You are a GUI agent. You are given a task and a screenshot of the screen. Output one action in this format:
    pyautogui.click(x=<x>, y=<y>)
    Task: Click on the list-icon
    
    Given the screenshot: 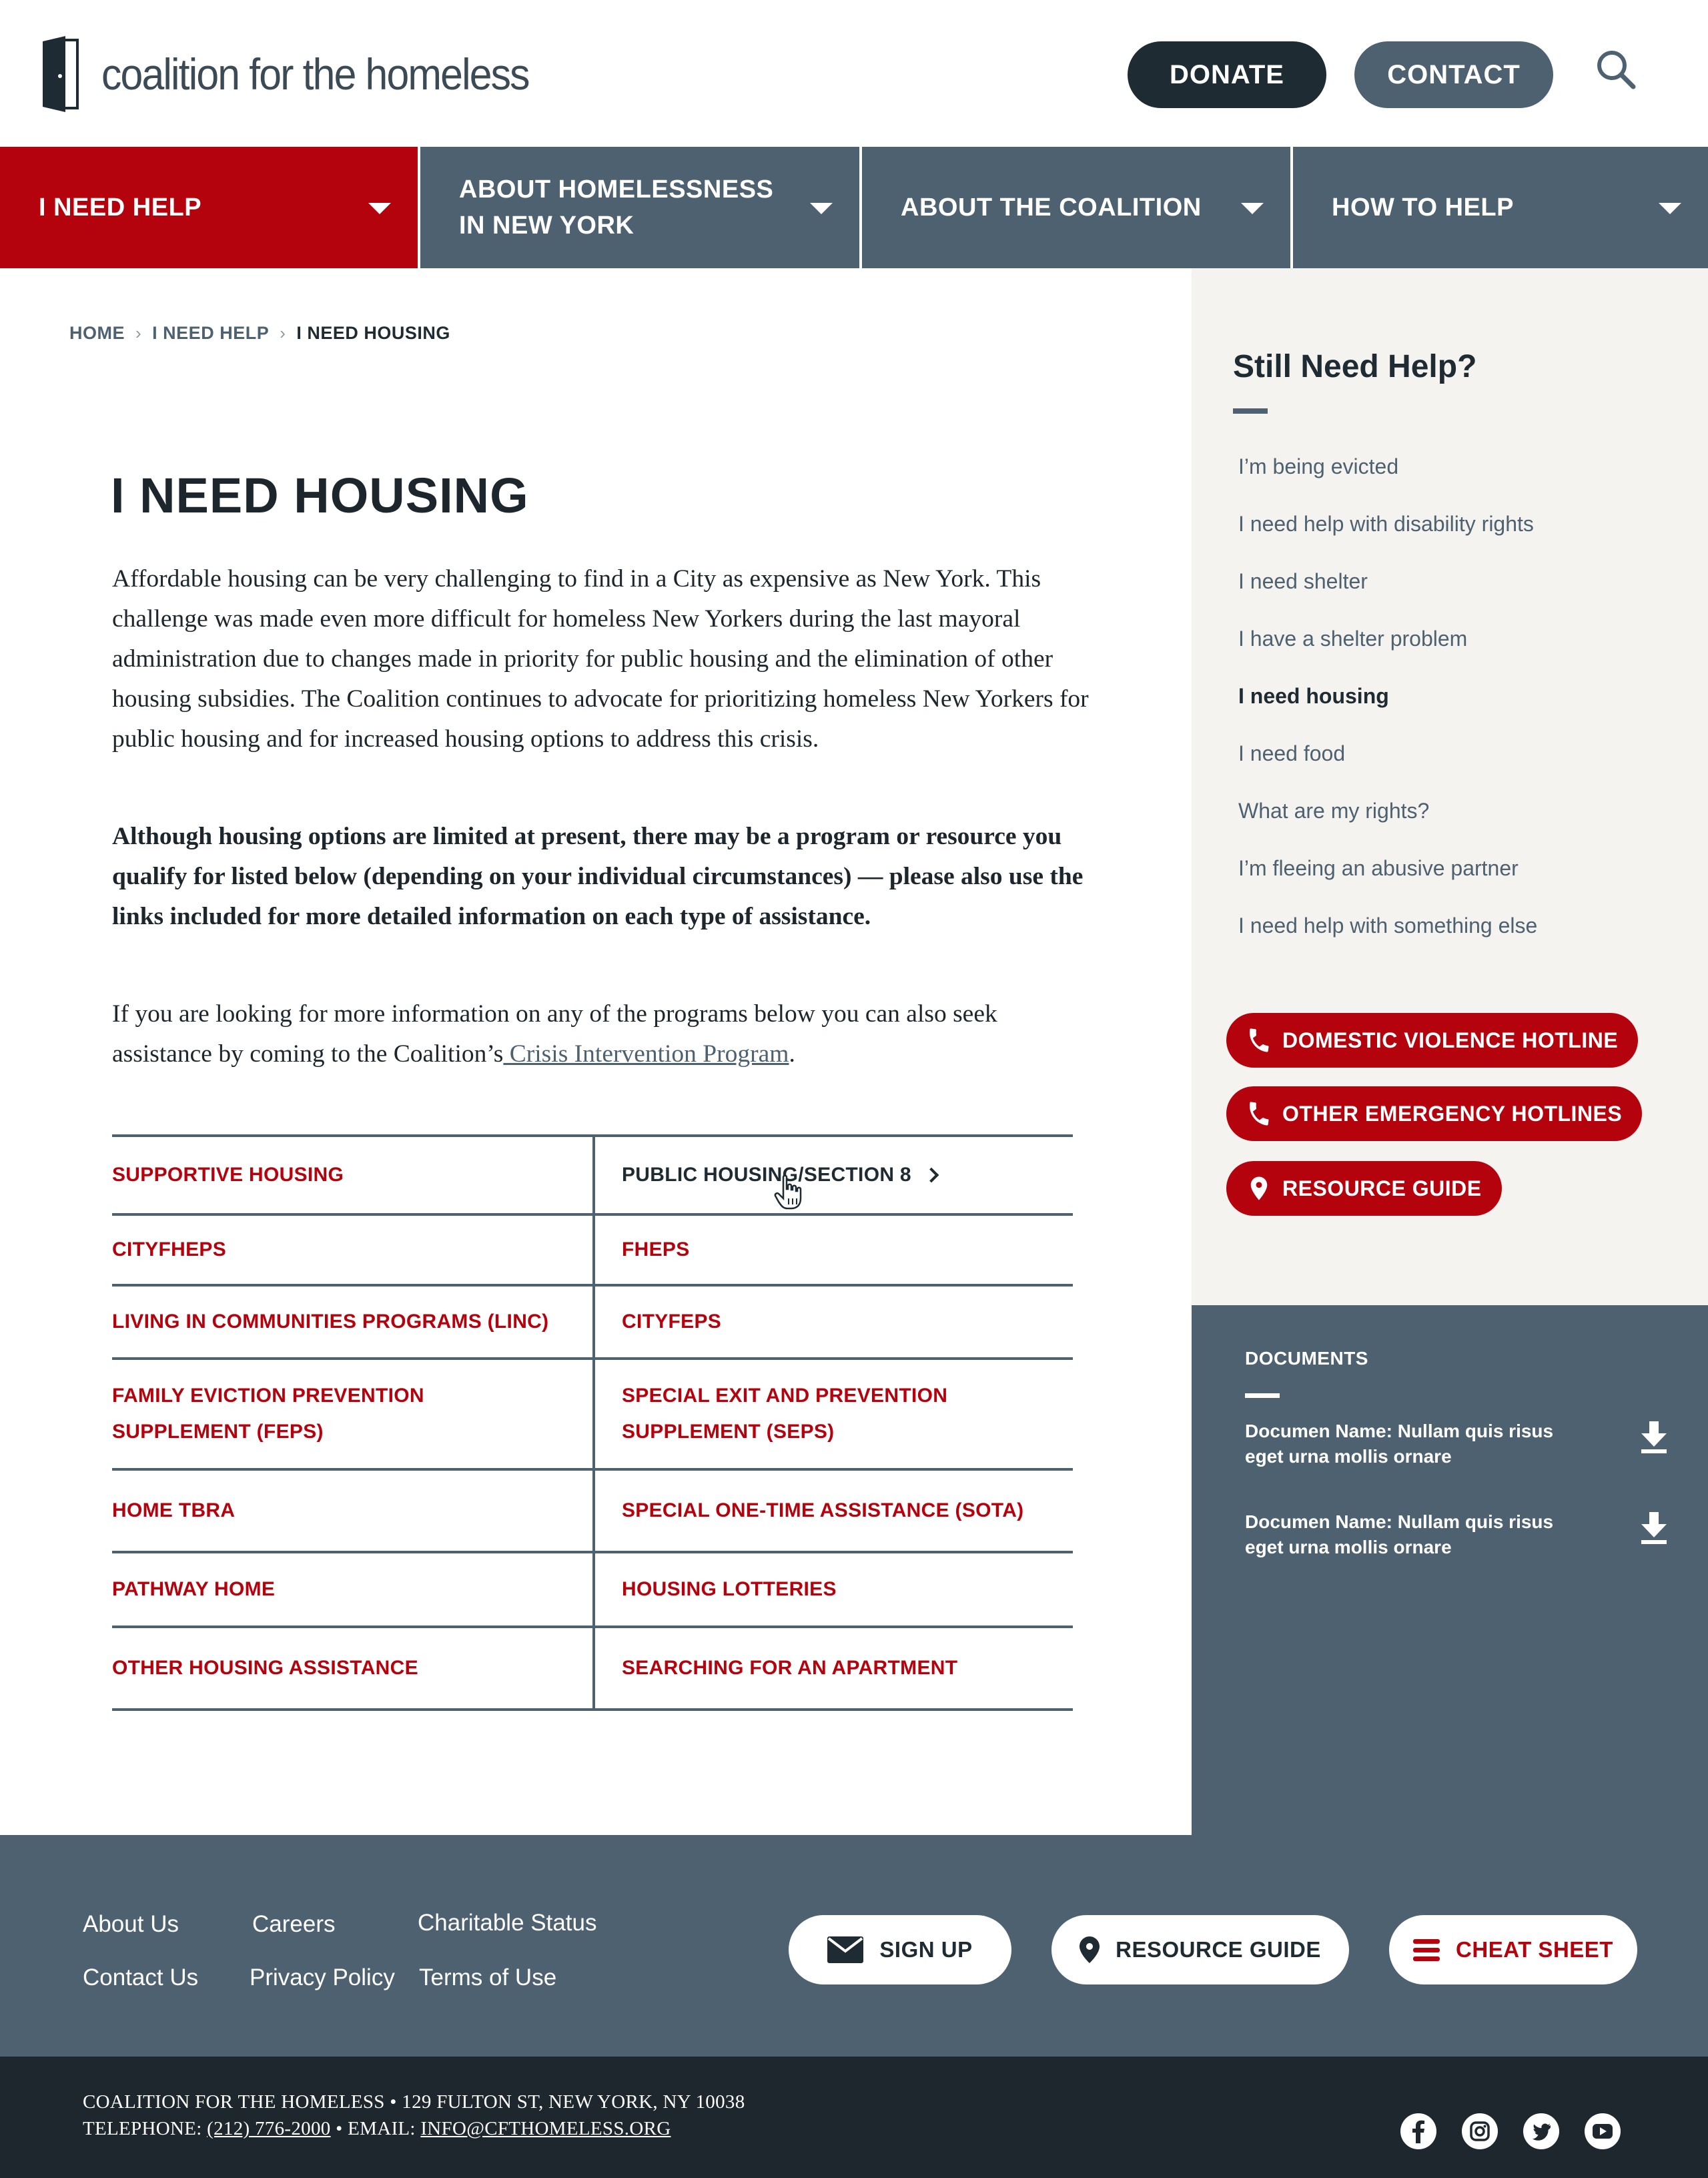 What is the action you would take?
    pyautogui.click(x=1427, y=1950)
    